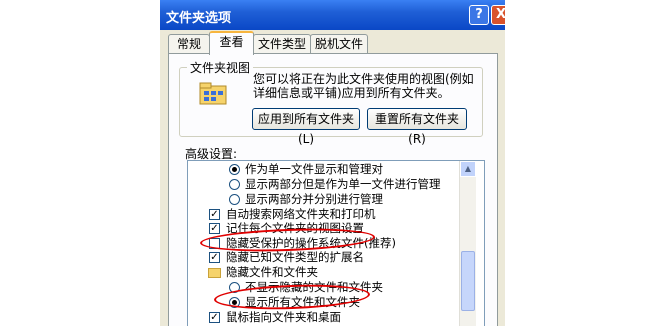 The image size is (667, 326). Describe the element at coordinates (306, 127) in the screenshot. I see `apply-to-all-folders-button: 应用到所有文件夹(L)` at that location.